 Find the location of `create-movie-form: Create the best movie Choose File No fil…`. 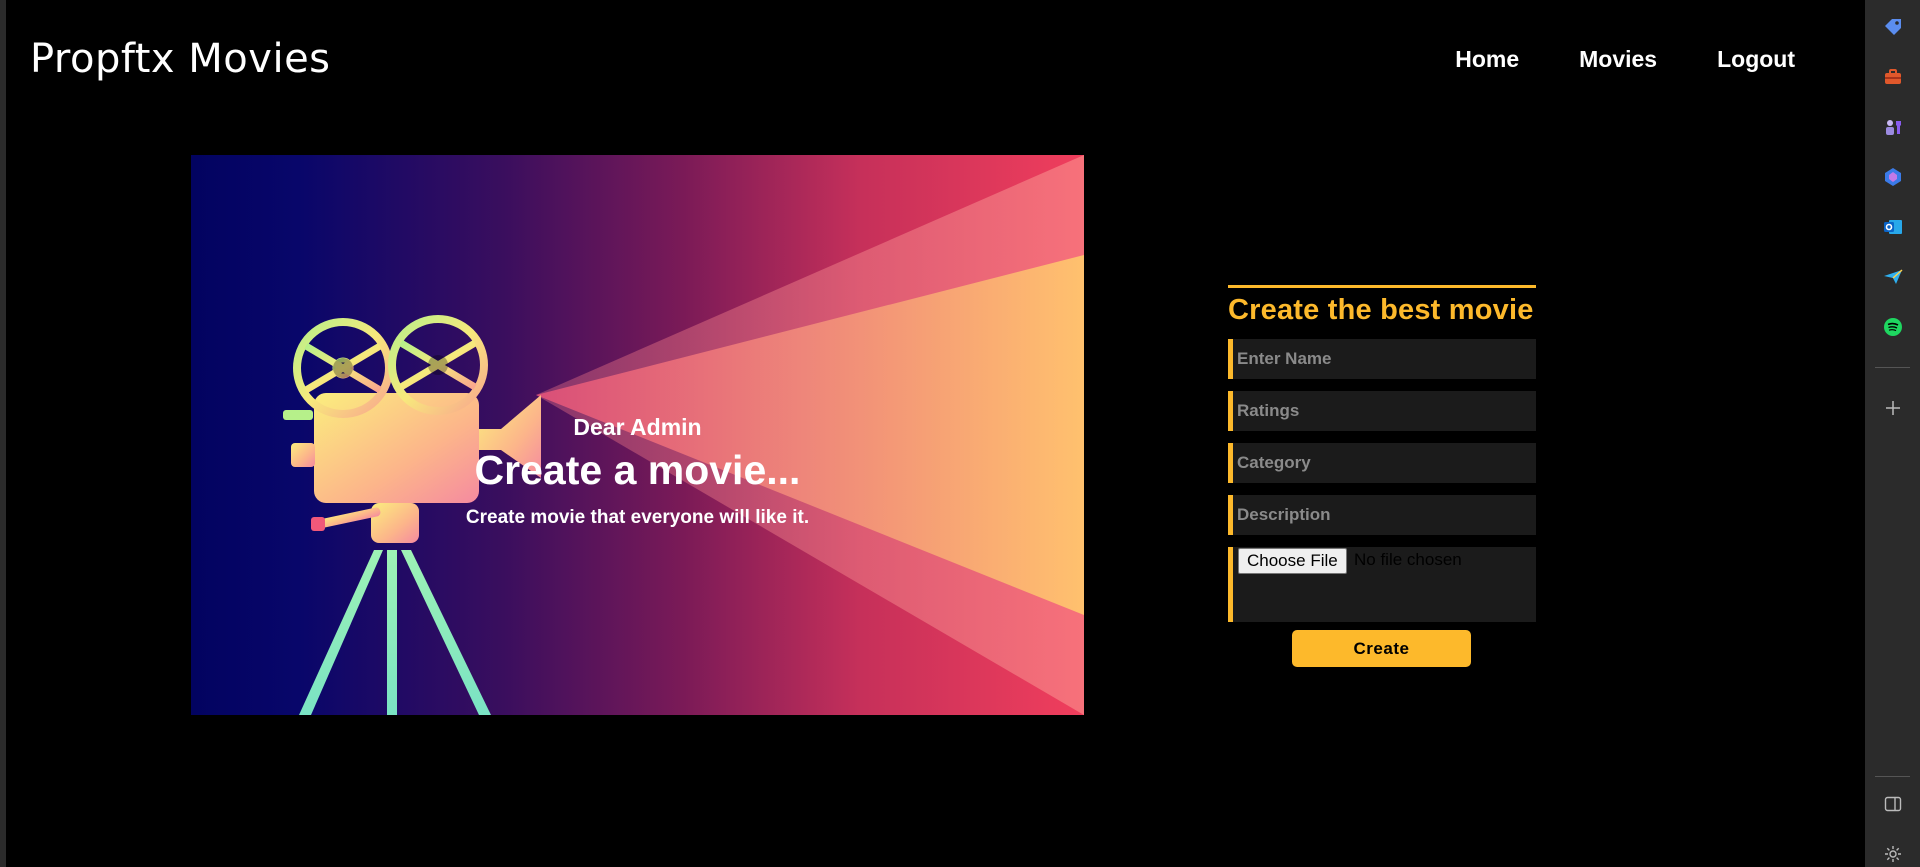

create-movie-form: Create the best movie Choose File No fil… is located at coordinates (1383, 476).